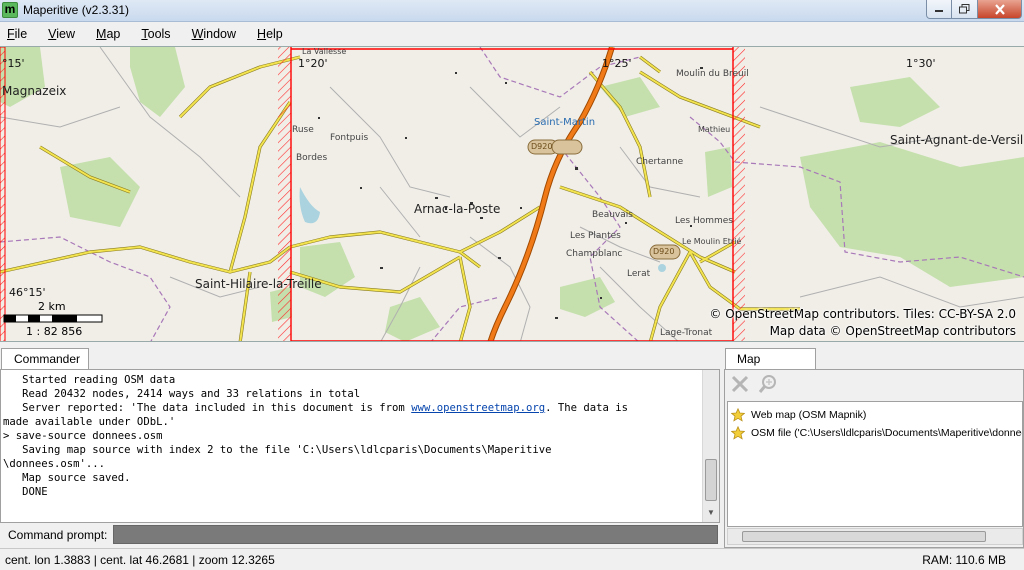 This screenshot has width=1024, height=570. Describe the element at coordinates (457, 209) in the screenshot. I see `place-label: Arnac-la-Poste` at that location.